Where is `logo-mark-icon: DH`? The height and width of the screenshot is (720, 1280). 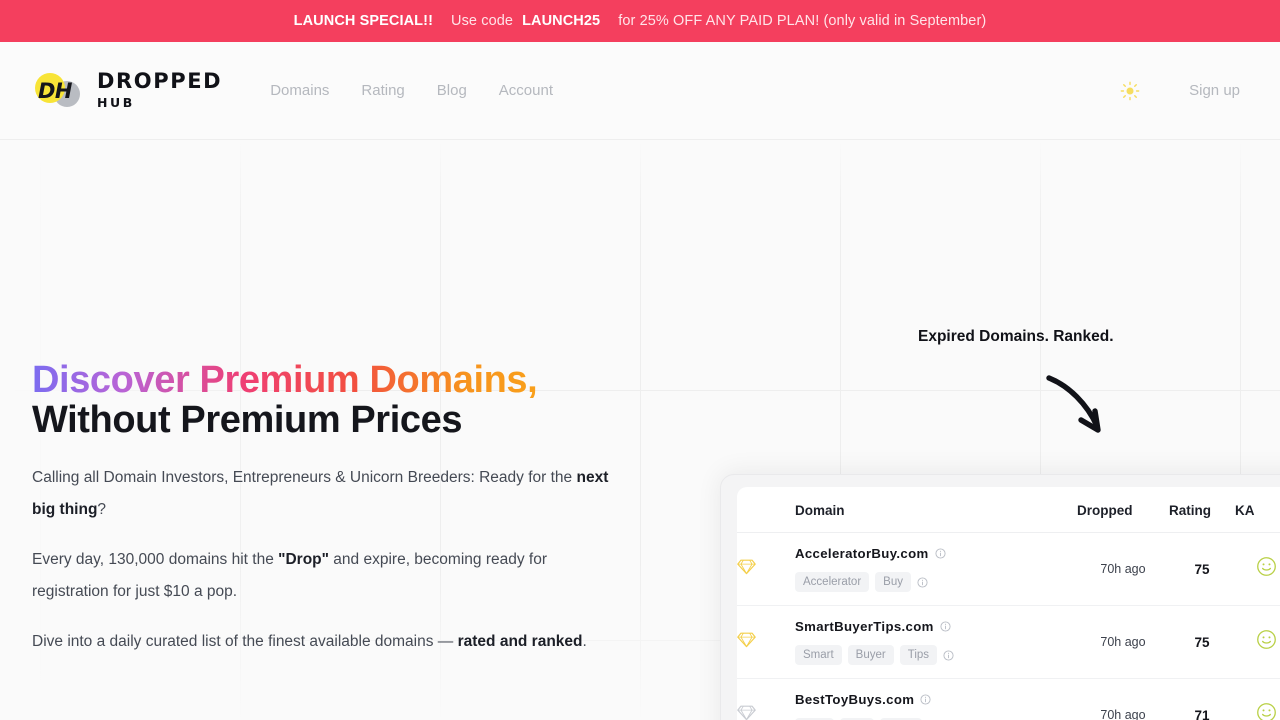 logo-mark-icon: DH is located at coordinates (60, 91).